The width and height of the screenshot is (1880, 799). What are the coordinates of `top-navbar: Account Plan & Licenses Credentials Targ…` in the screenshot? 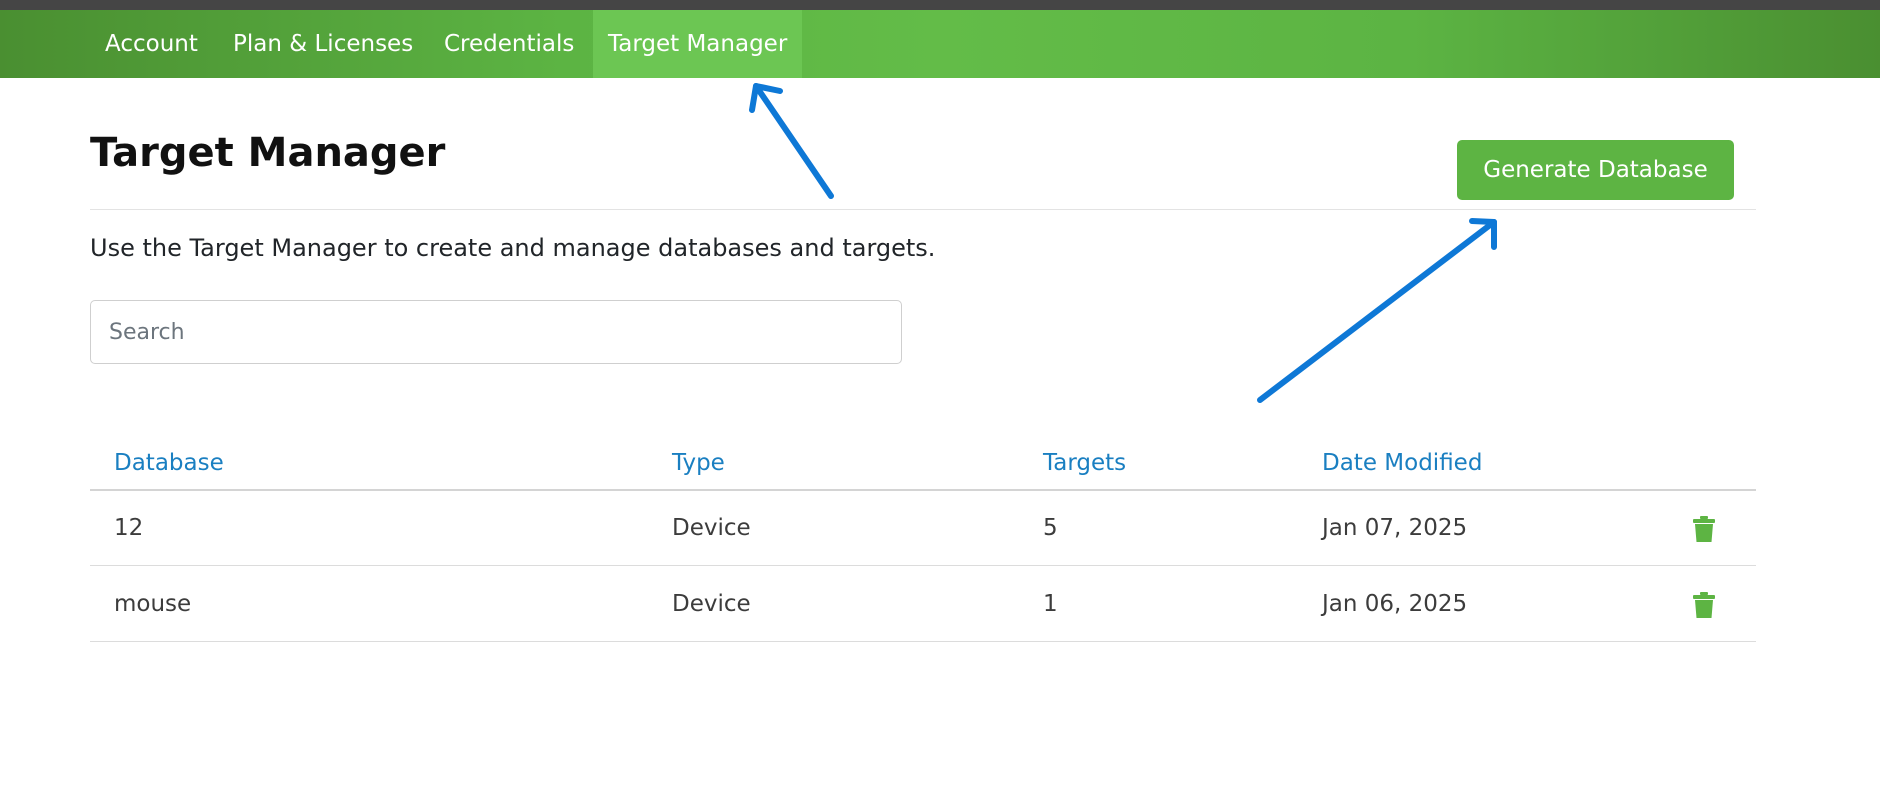 It's located at (940, 44).